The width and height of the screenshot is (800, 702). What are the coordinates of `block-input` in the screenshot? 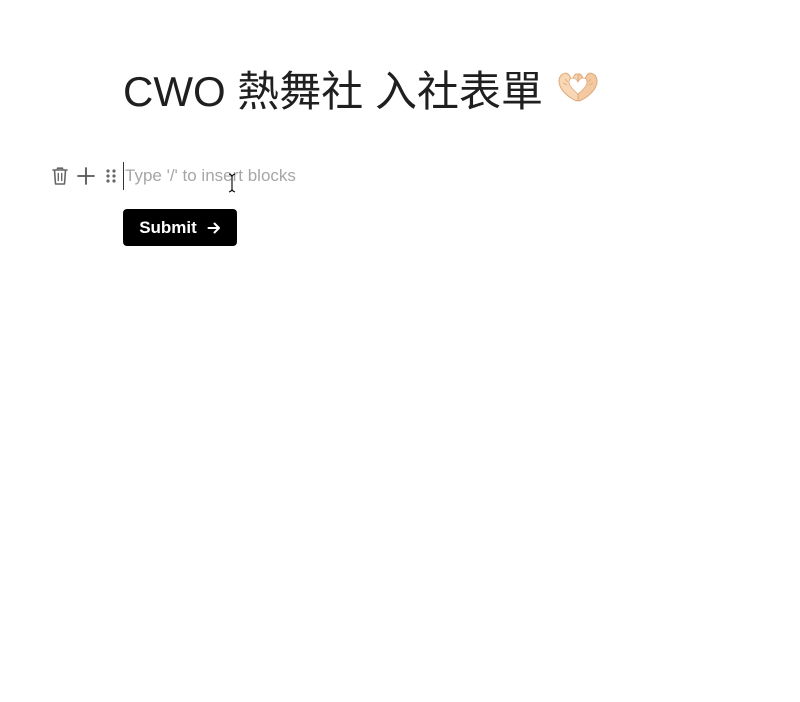 It's located at (324, 176).